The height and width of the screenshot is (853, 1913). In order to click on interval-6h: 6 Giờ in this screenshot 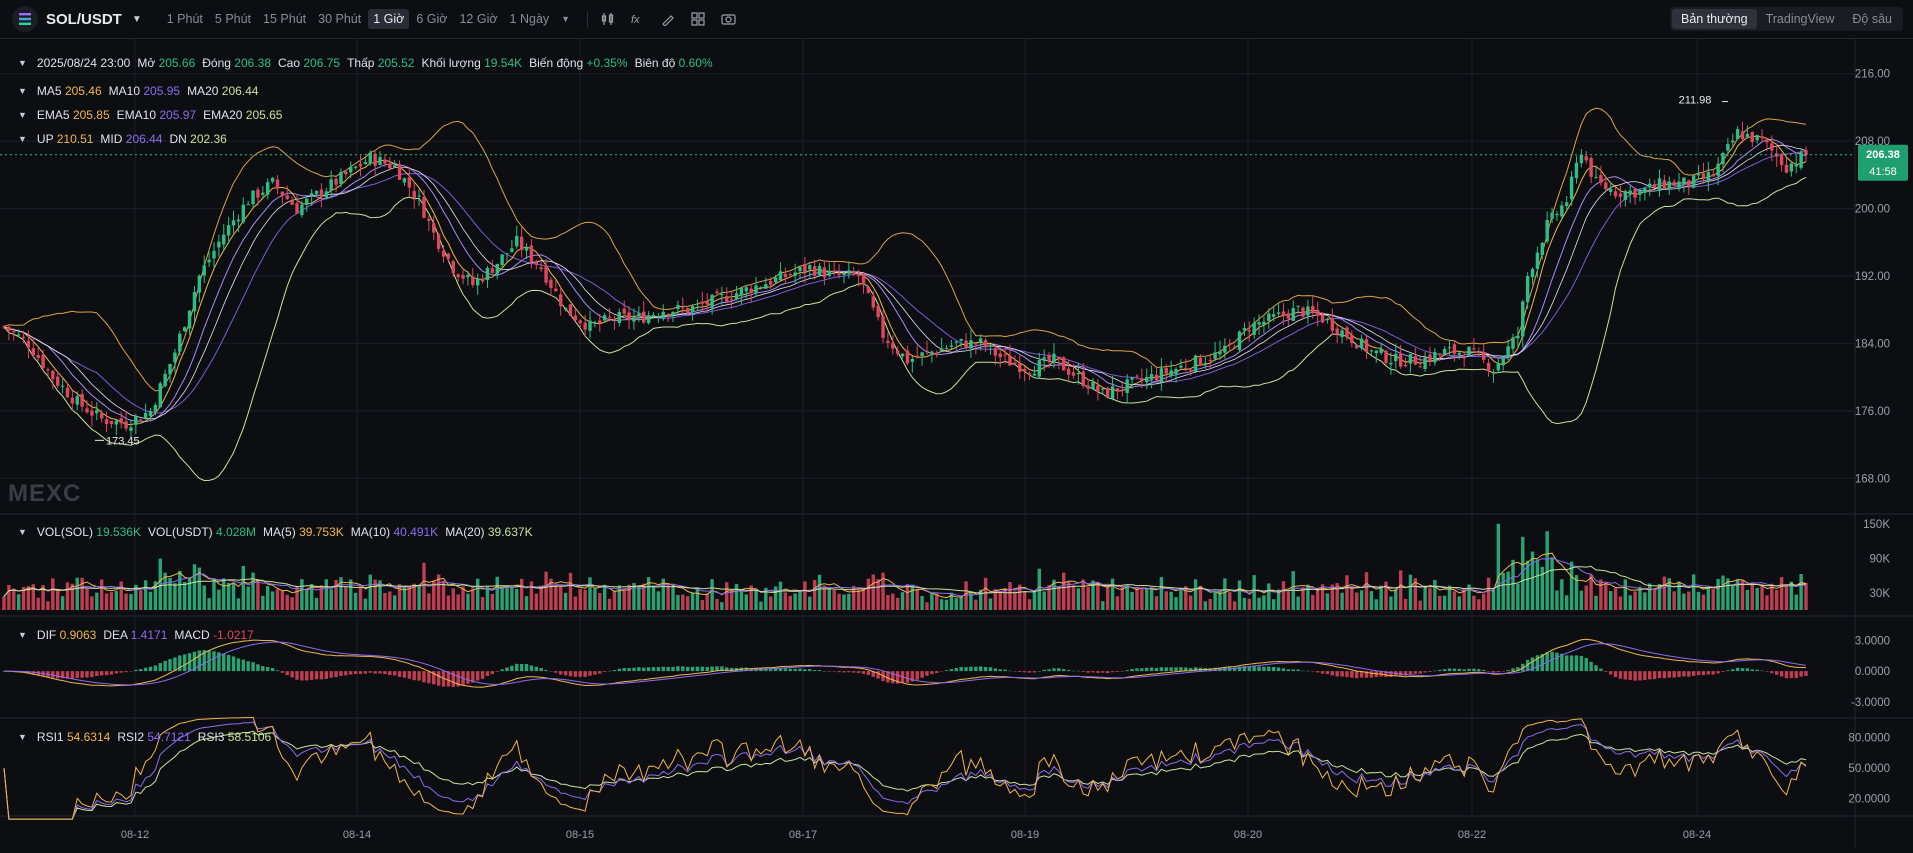, I will do `click(431, 19)`.